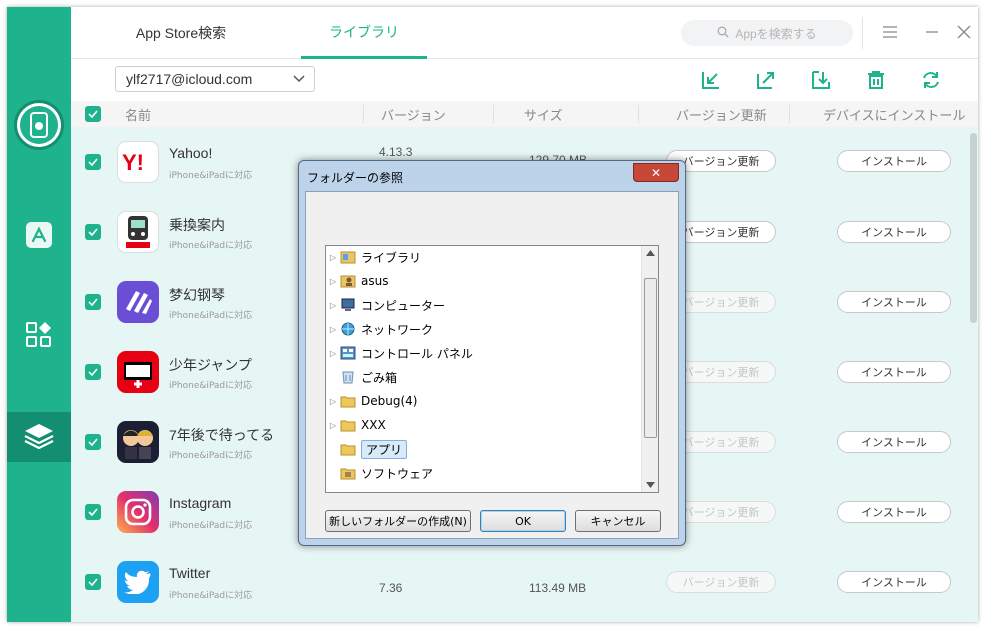 The width and height of the screenshot is (984, 628). What do you see at coordinates (191, 153) in the screenshot?
I see `app-name: Yahoo!` at bounding box center [191, 153].